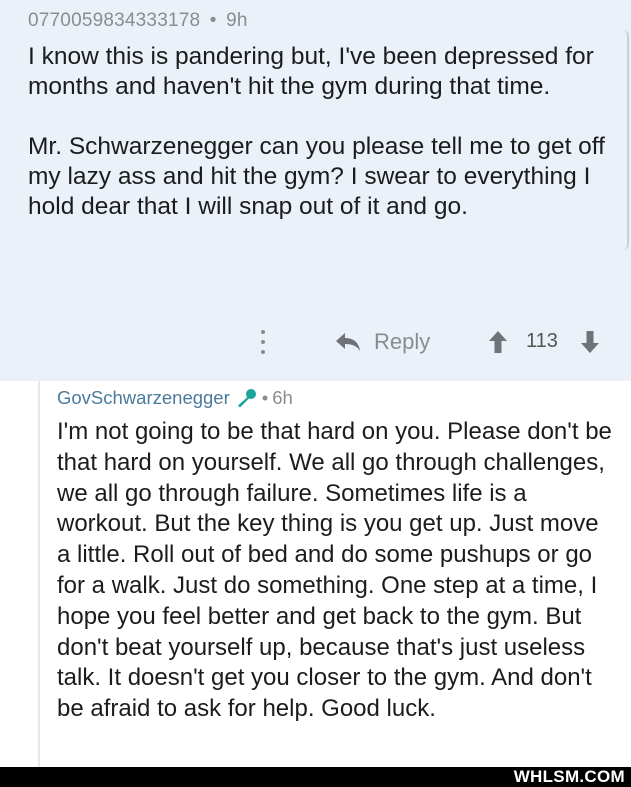  I want to click on watermark-text: WHLSM.COM, so click(569, 776).